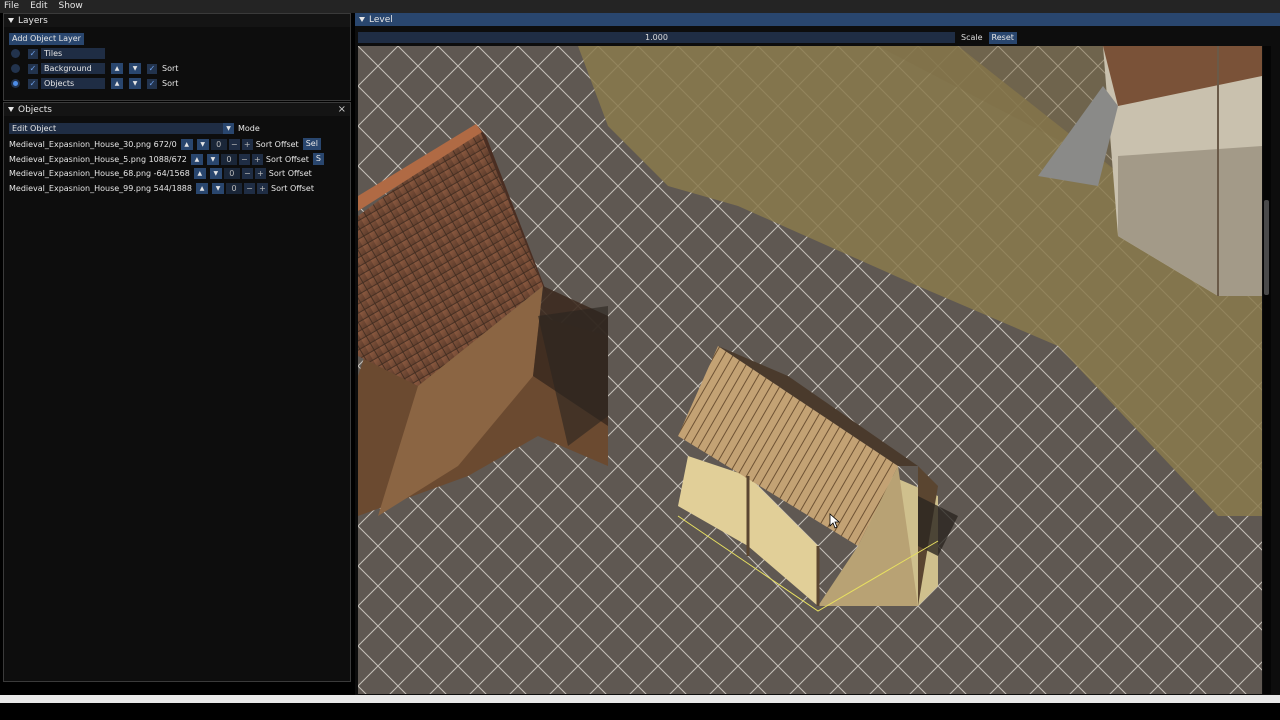 This screenshot has width=1280, height=720. What do you see at coordinates (381, 19) in the screenshot?
I see `level-title: Level` at bounding box center [381, 19].